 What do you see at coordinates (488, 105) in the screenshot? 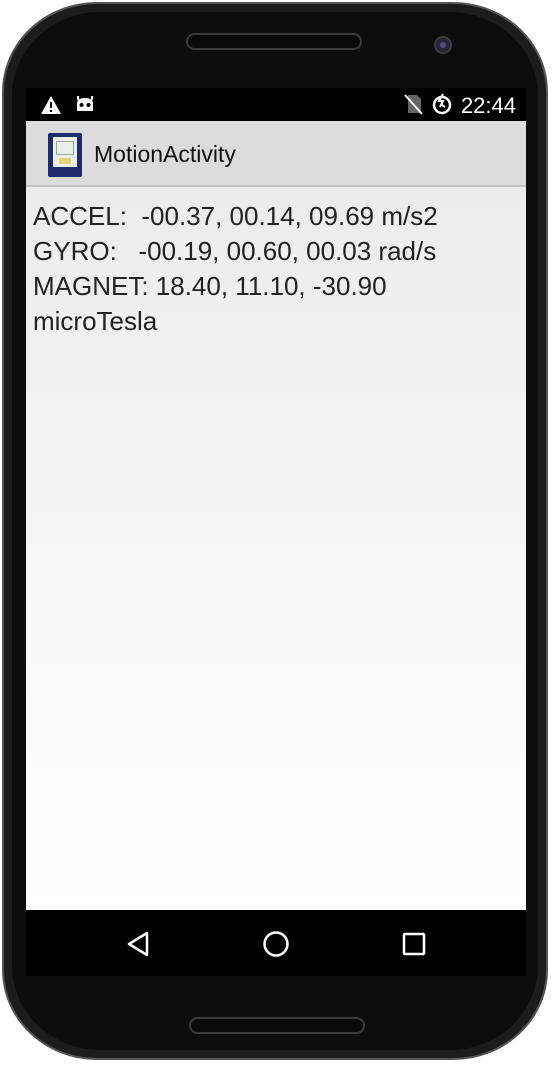
I see `status-time: 22:44` at bounding box center [488, 105].